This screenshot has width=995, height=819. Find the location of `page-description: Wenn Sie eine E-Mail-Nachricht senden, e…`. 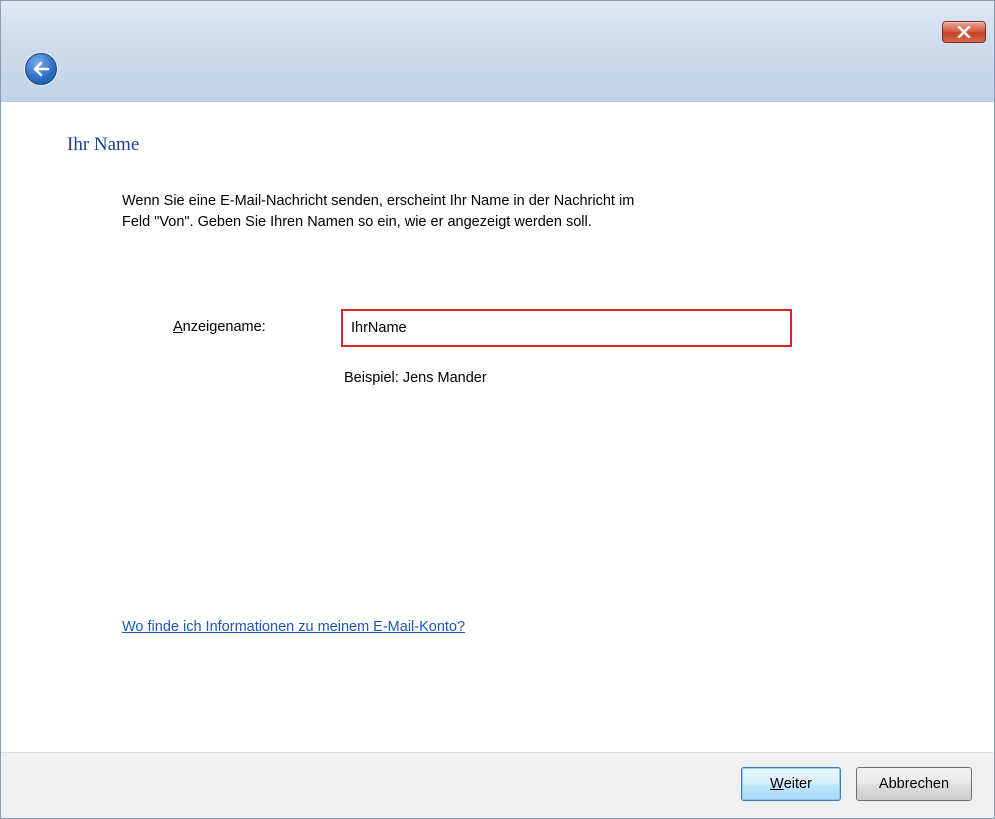

page-description: Wenn Sie eine E-Mail-Nachricht senden, e… is located at coordinates (472, 212).